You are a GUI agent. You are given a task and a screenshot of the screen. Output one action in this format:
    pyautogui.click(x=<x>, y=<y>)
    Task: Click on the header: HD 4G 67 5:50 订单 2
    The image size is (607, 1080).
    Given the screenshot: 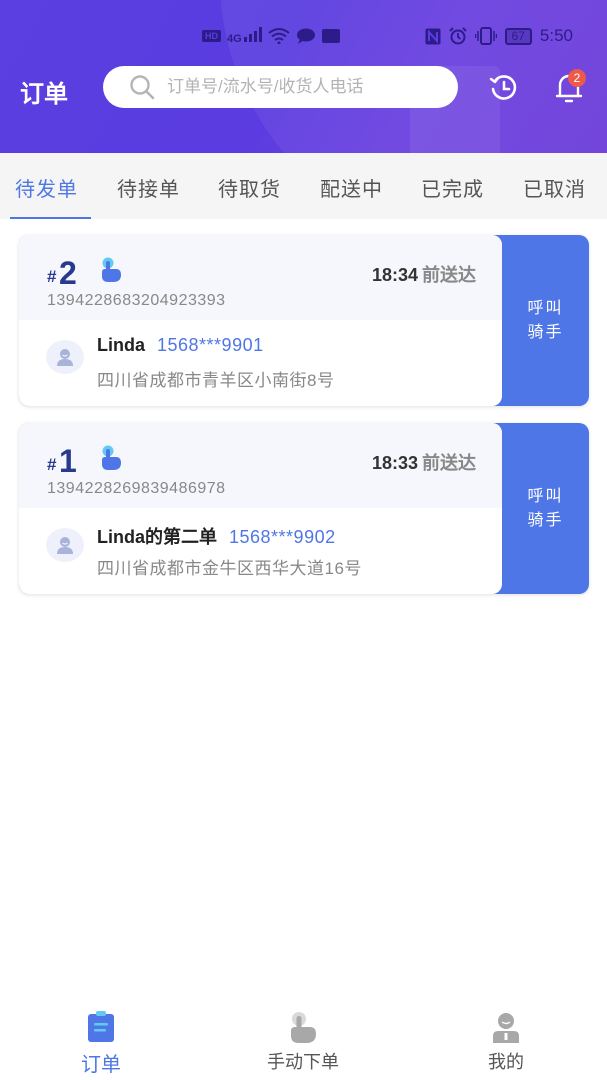 What is the action you would take?
    pyautogui.click(x=303, y=76)
    